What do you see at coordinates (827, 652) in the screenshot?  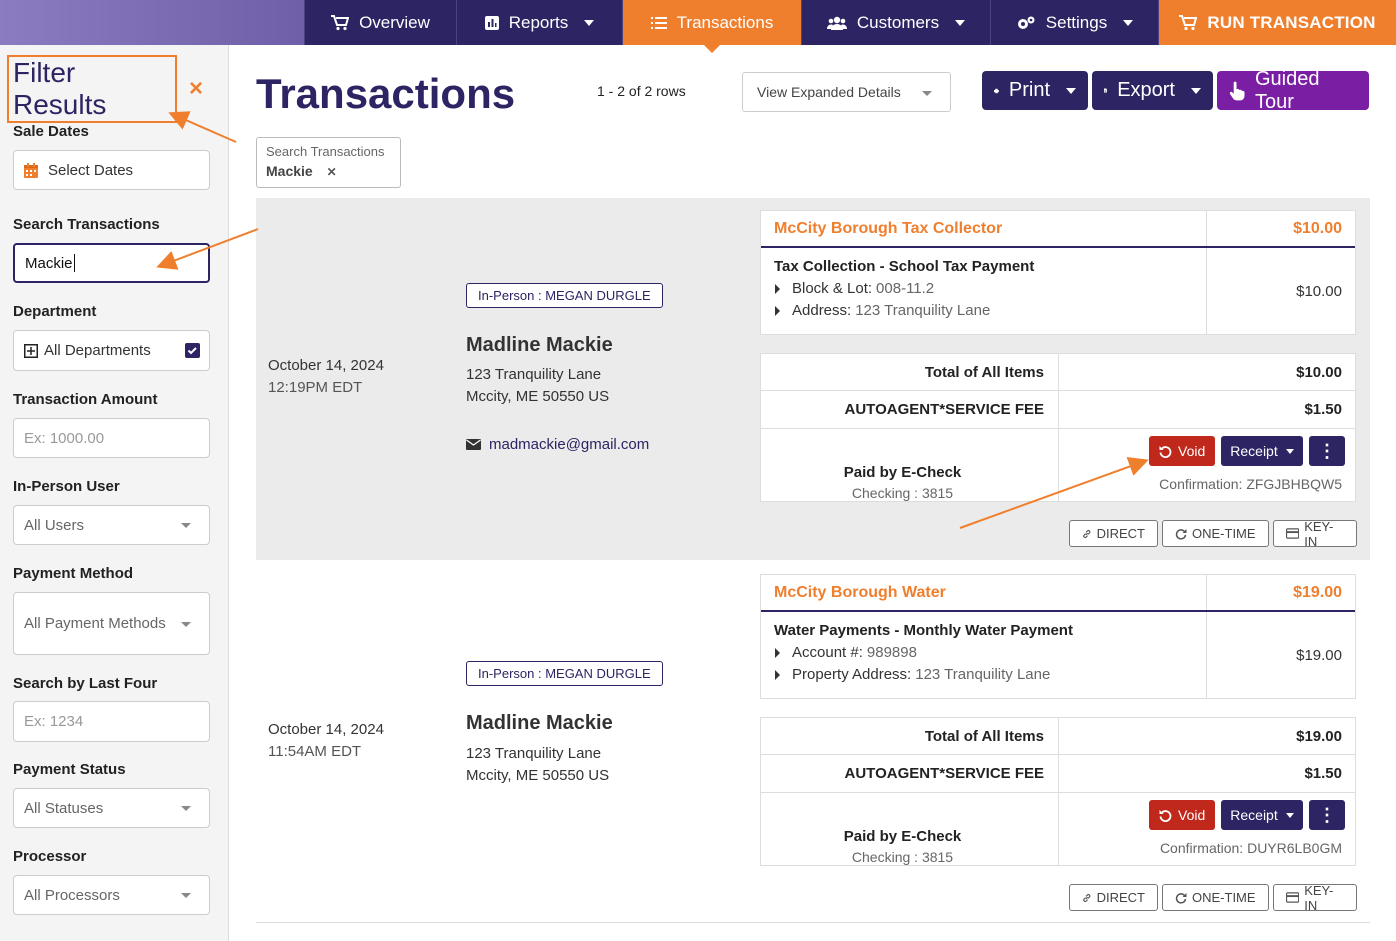 I see `detail-key: Account #:` at bounding box center [827, 652].